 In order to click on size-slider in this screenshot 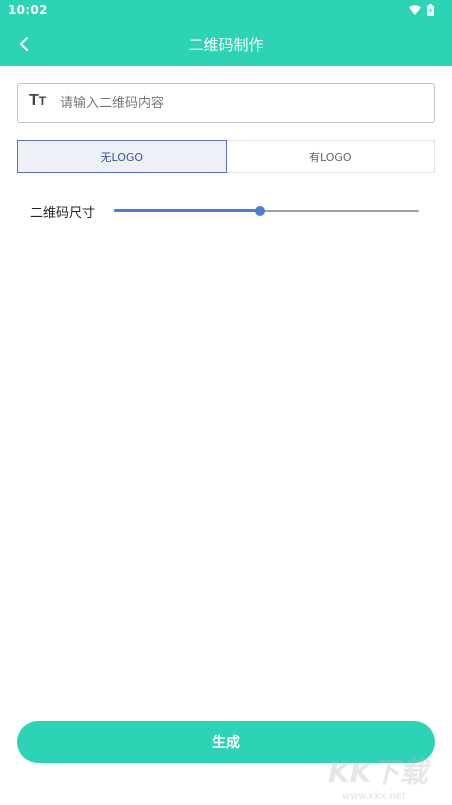, I will do `click(266, 211)`.